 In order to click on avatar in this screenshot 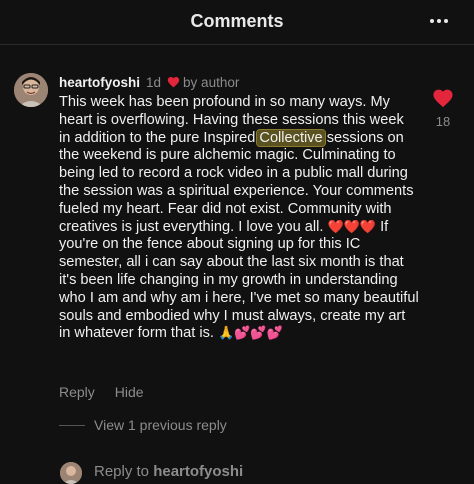, I will do `click(31, 90)`.